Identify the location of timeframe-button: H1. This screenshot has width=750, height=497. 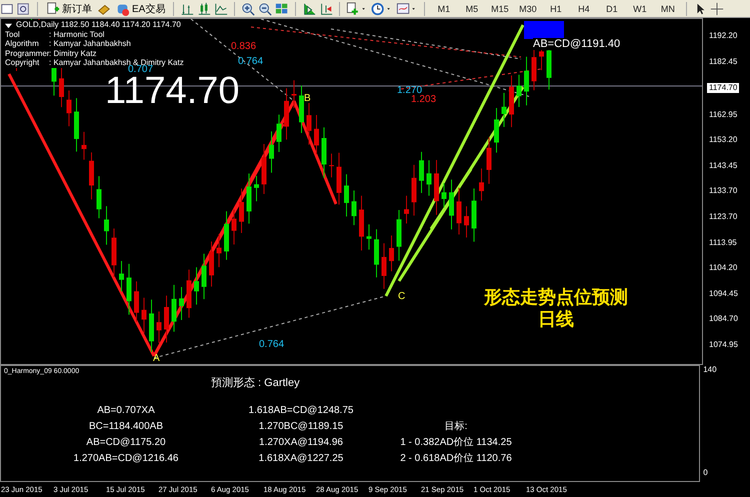
(555, 9).